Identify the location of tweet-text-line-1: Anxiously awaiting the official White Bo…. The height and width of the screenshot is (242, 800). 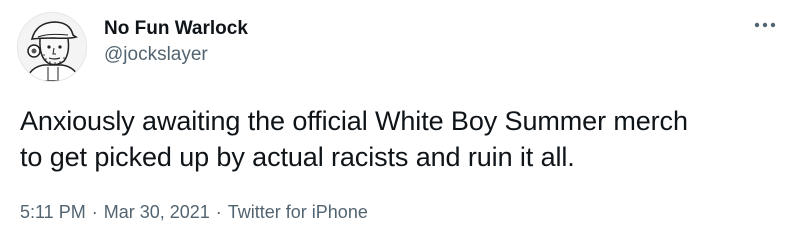
(354, 121).